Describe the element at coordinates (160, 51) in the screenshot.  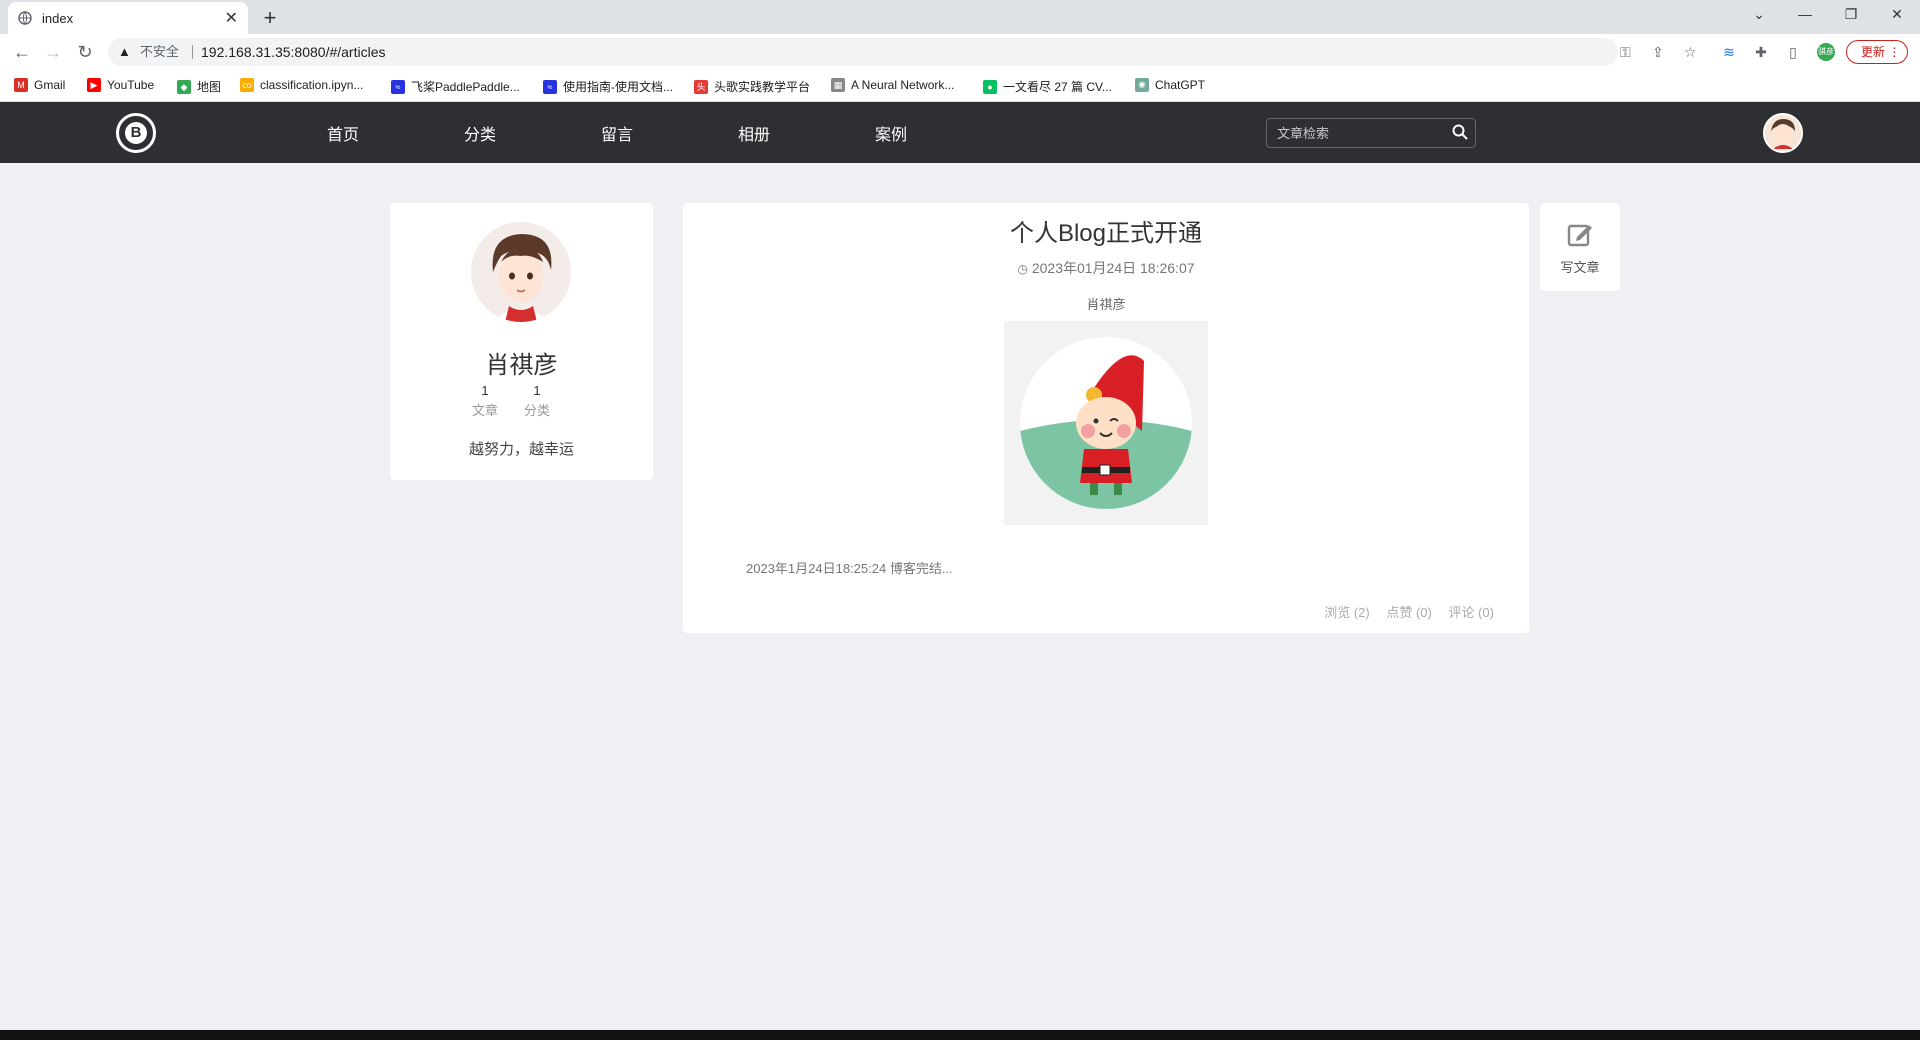
I see `not-secure-label: 不安全` at that location.